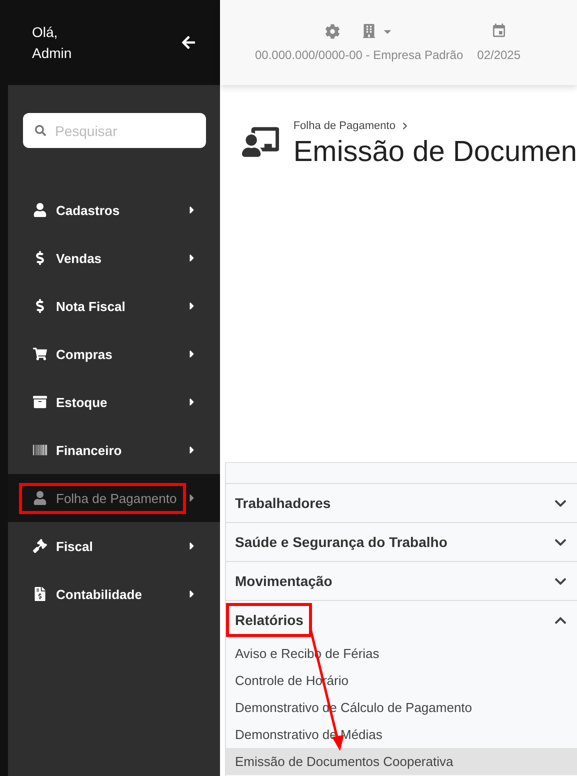 This screenshot has height=776, width=577. Describe the element at coordinates (40, 450) in the screenshot. I see `barcode-icon` at that location.